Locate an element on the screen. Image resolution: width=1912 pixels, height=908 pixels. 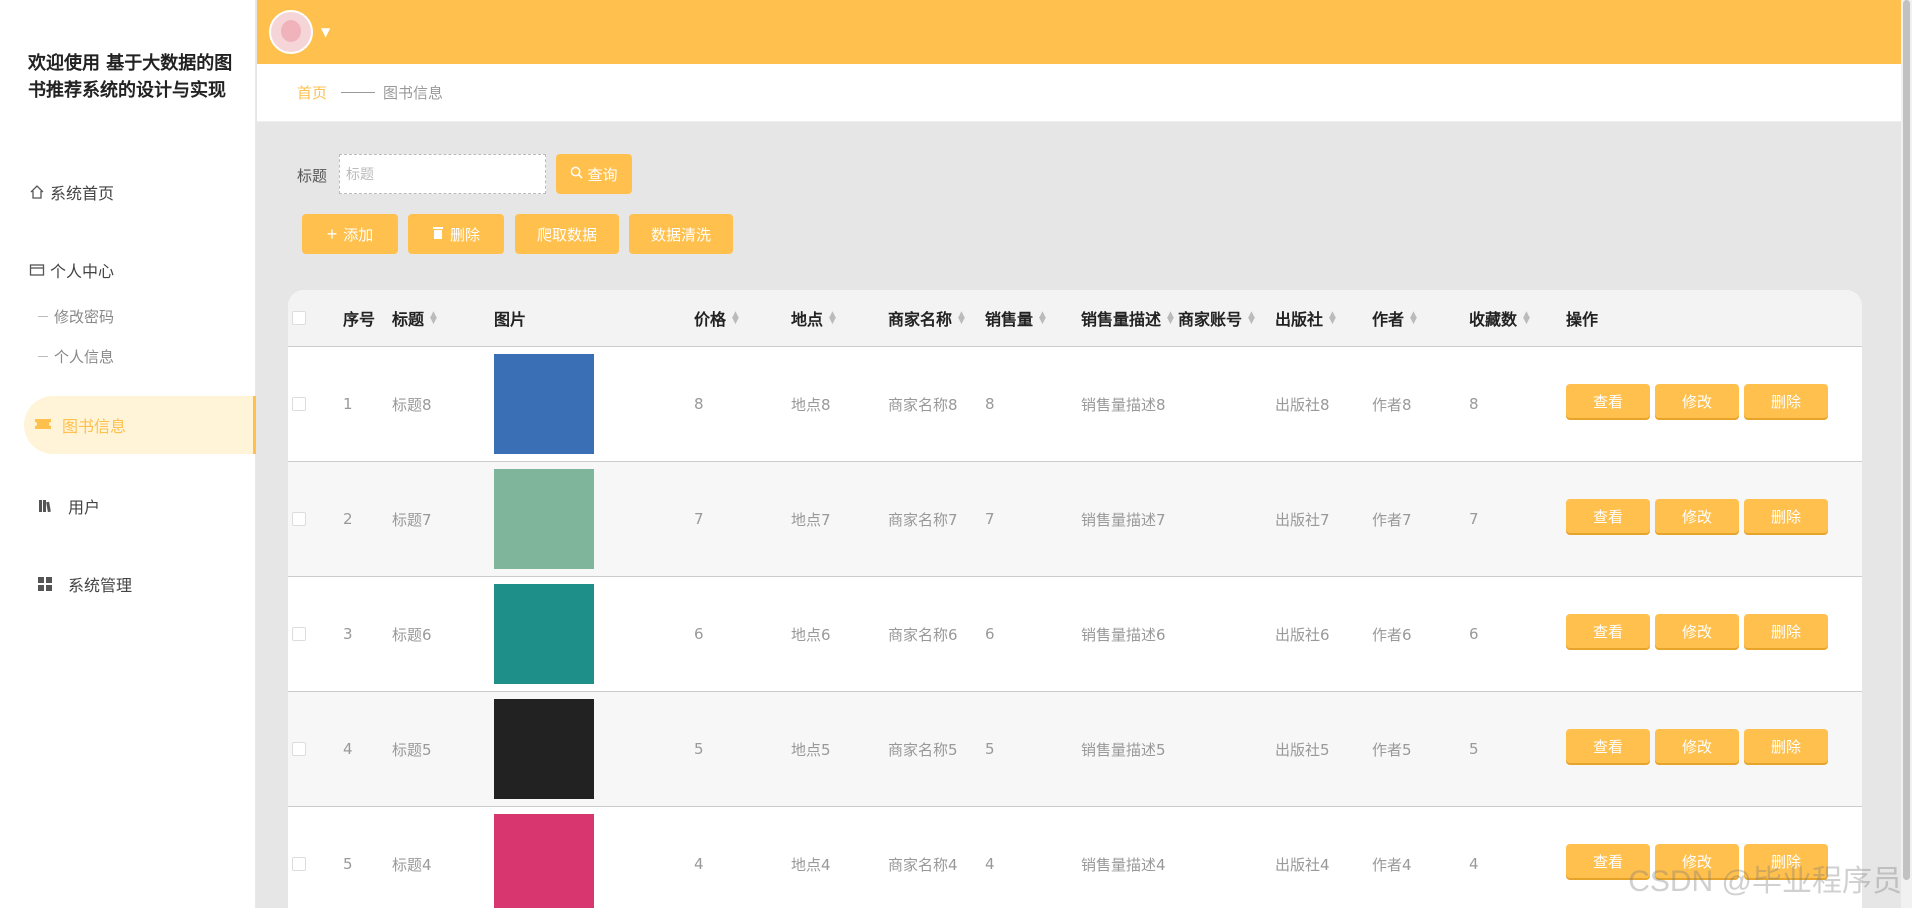
search-button: 查询 is located at coordinates (594, 174).